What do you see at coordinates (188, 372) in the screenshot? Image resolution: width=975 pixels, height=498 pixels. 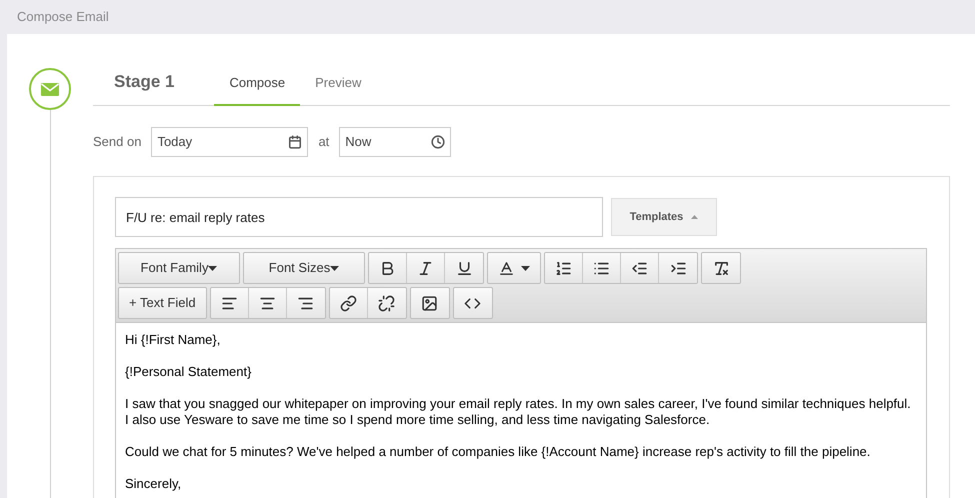 I see `body-paragraph: {!Personal Statement}` at bounding box center [188, 372].